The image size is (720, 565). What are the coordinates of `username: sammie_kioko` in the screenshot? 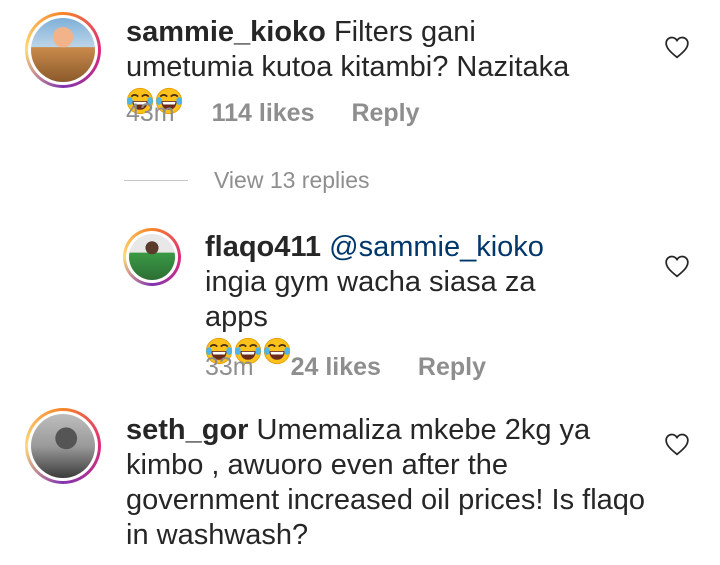 It's located at (226, 32).